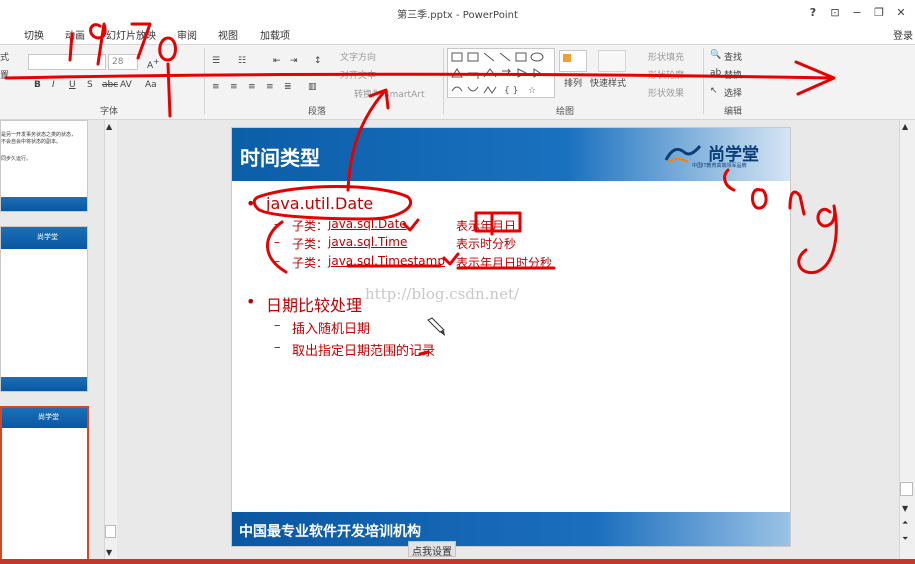  I want to click on sub-bullet-class-name: java.sql.Date, so click(367, 224).